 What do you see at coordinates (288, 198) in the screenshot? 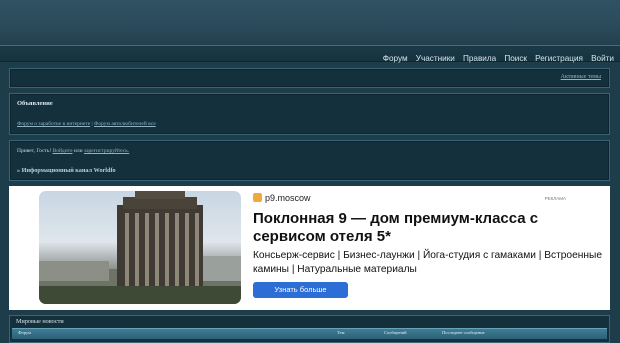
I see `ad-brand-text: p9.moscow` at bounding box center [288, 198].